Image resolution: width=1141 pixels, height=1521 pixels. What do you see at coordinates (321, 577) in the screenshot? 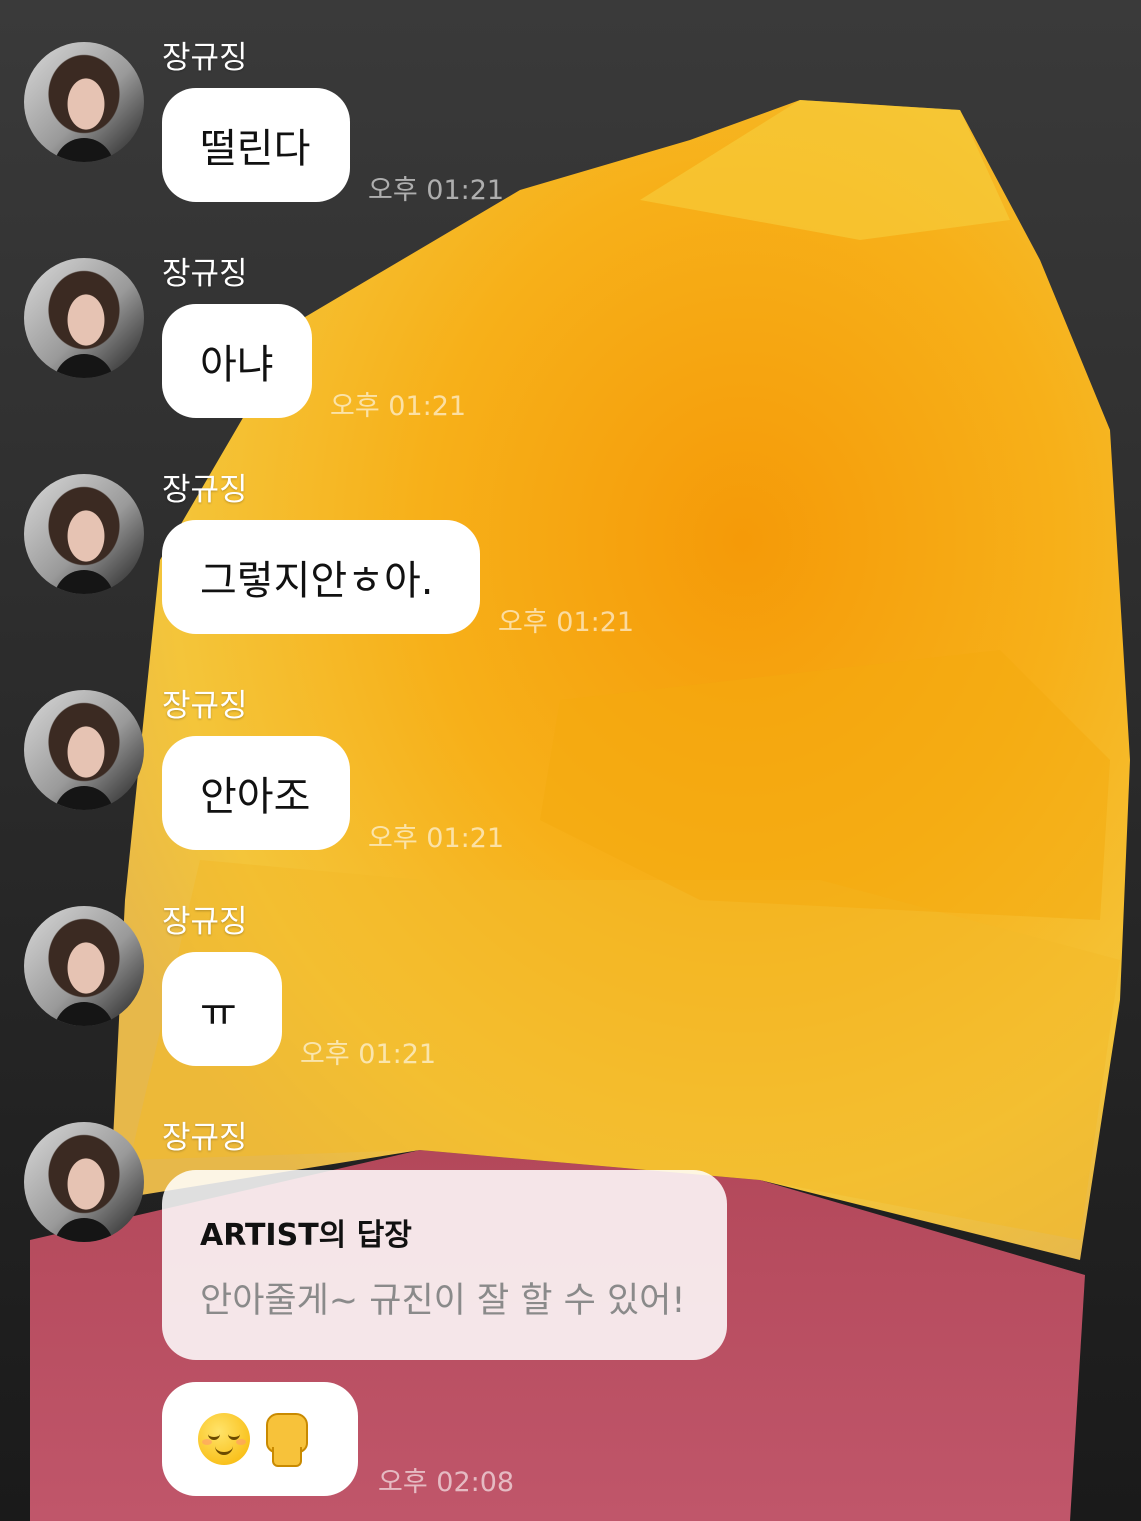
I see `message-bubble: 그렇지안ㅎ아.` at bounding box center [321, 577].